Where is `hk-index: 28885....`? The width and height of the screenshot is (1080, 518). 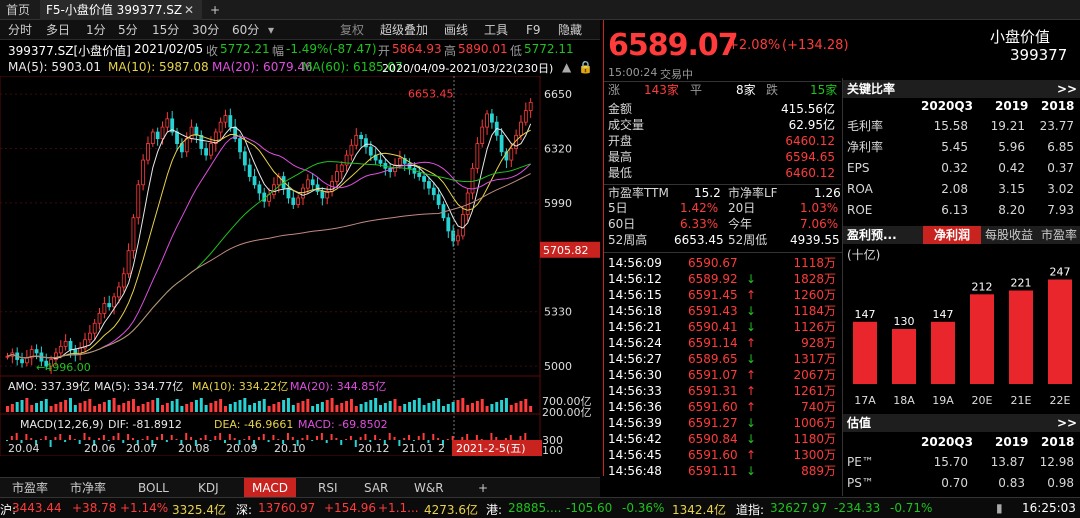
hk-index: 28885.... is located at coordinates (534, 508).